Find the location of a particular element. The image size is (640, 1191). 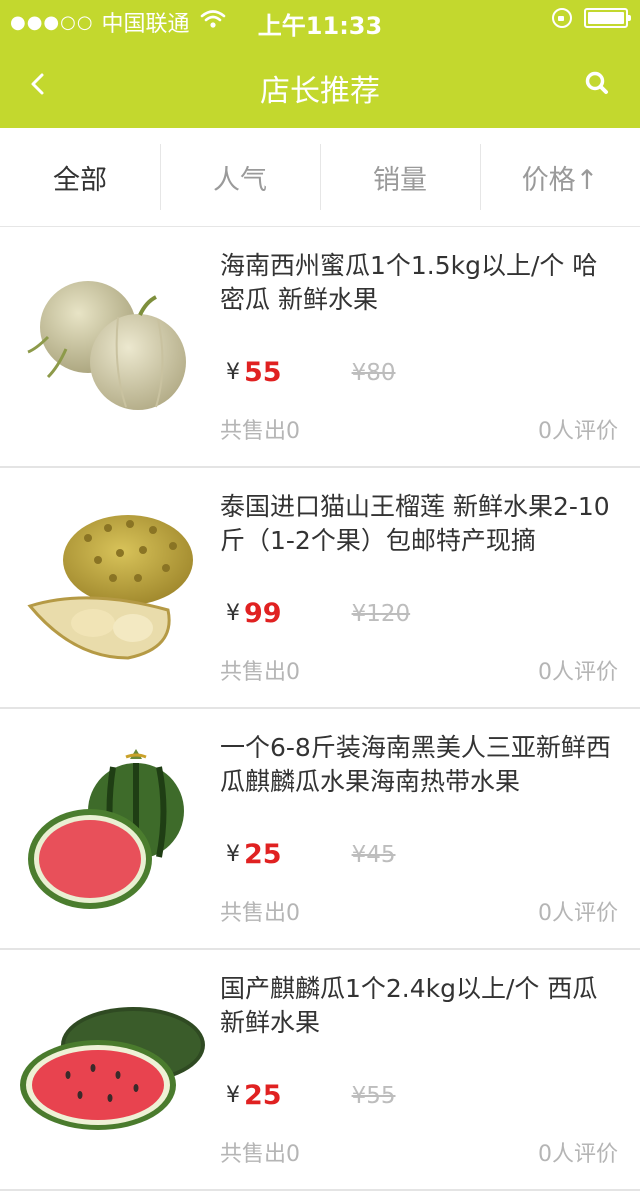

navigation-bar: 店长推荐 is located at coordinates (320, 84).